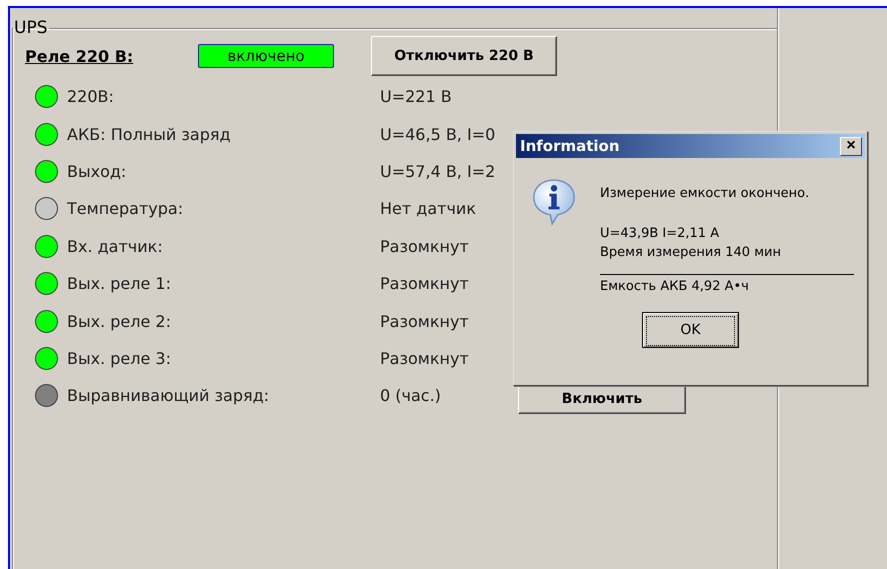 The width and height of the screenshot is (887, 569). What do you see at coordinates (416, 96) in the screenshot?
I see `row-value: U=221 В` at bounding box center [416, 96].